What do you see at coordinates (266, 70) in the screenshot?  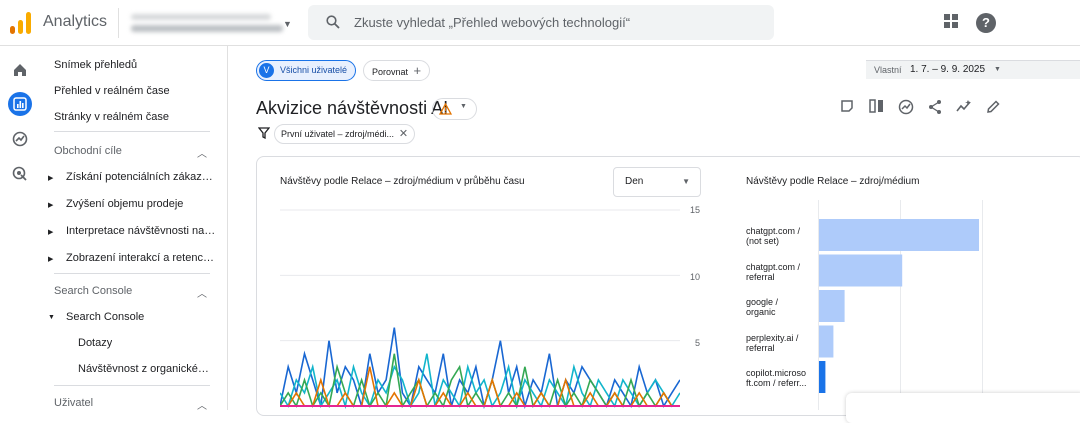 I see `segment-avatar: V` at bounding box center [266, 70].